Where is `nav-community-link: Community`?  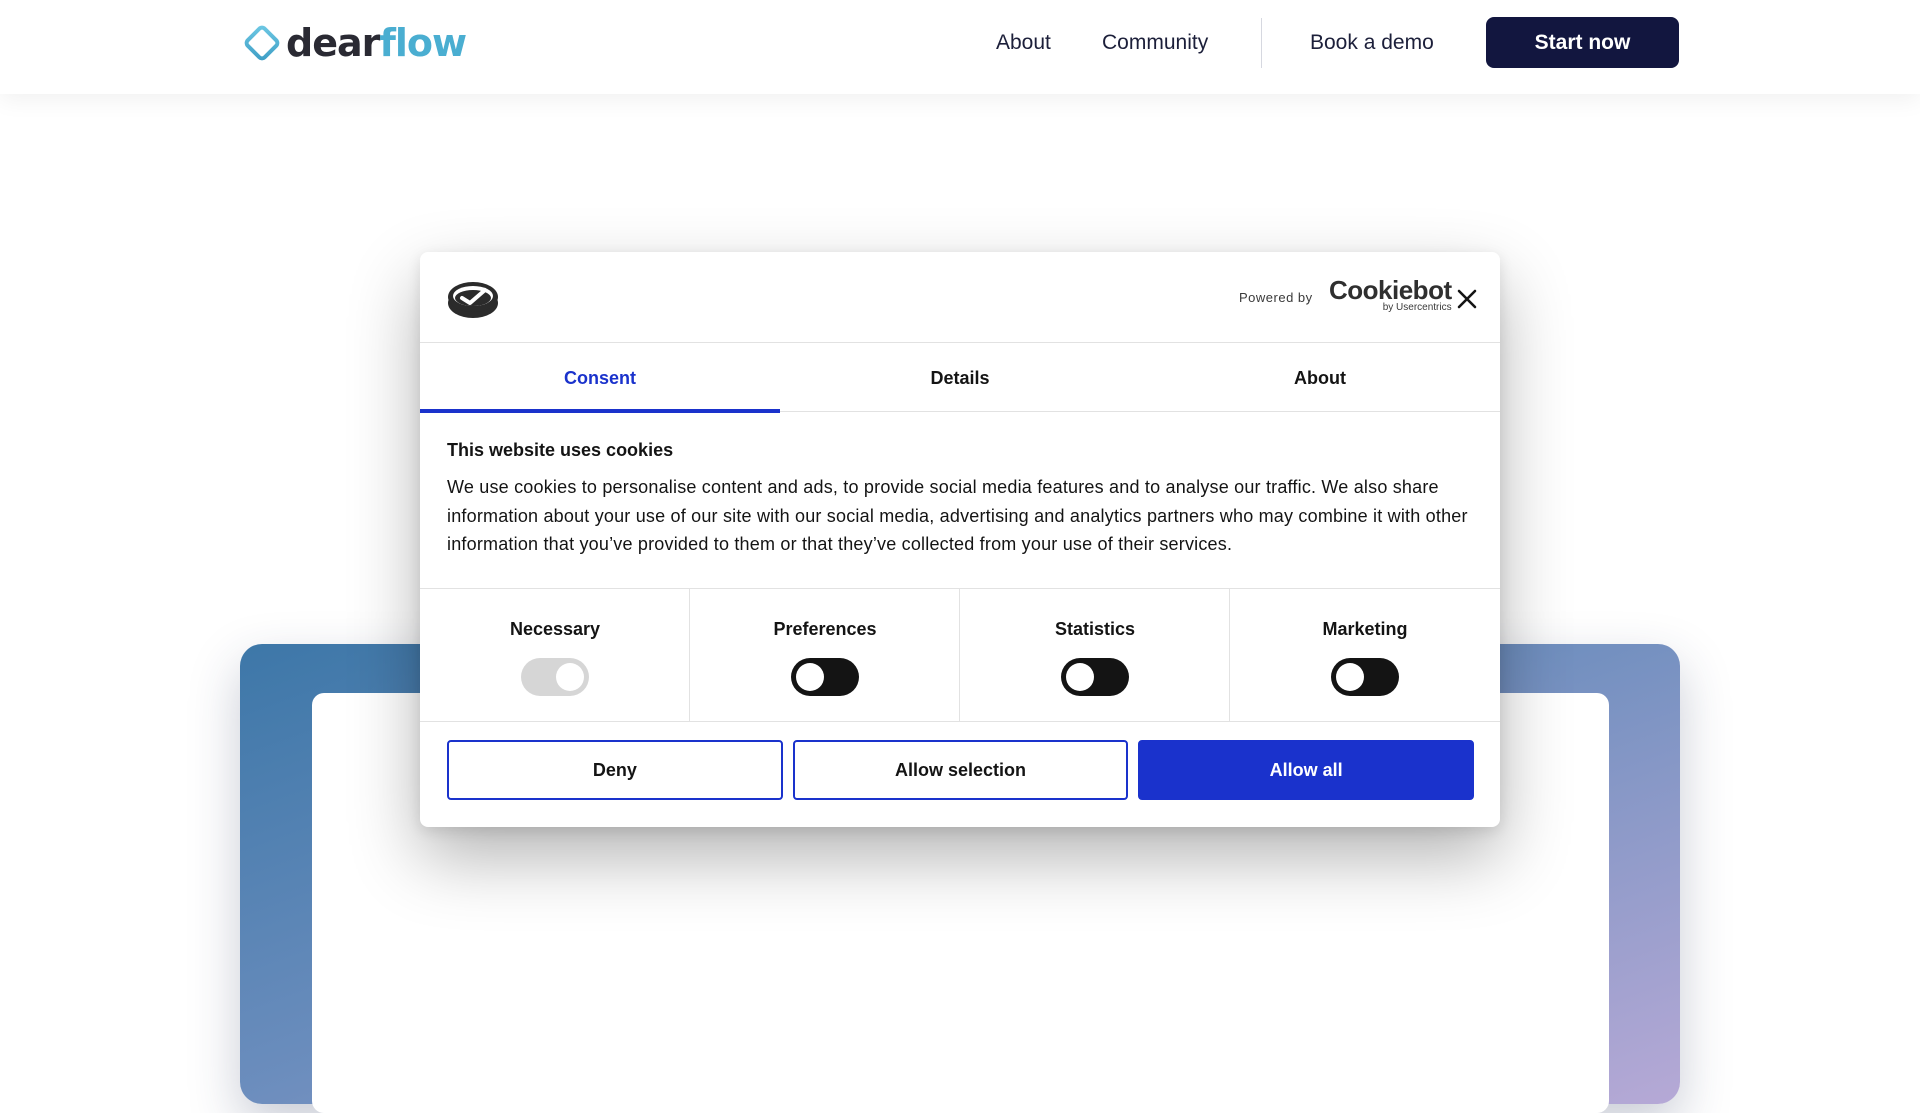 nav-community-link: Community is located at coordinates (1155, 43).